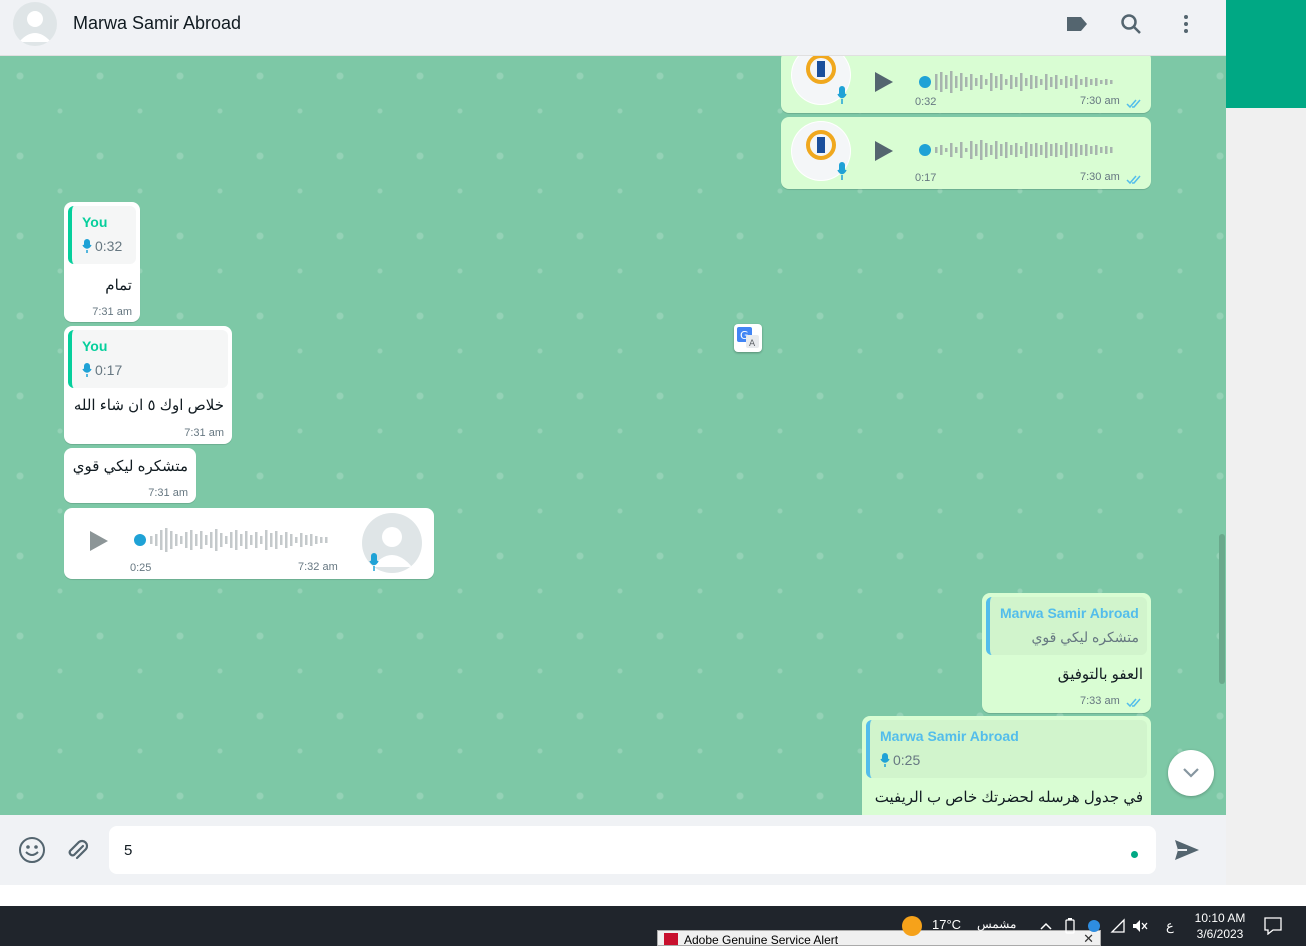 This screenshot has height=946, width=1306. Describe the element at coordinates (141, 568) in the screenshot. I see `voice-duration: 0:25` at that location.